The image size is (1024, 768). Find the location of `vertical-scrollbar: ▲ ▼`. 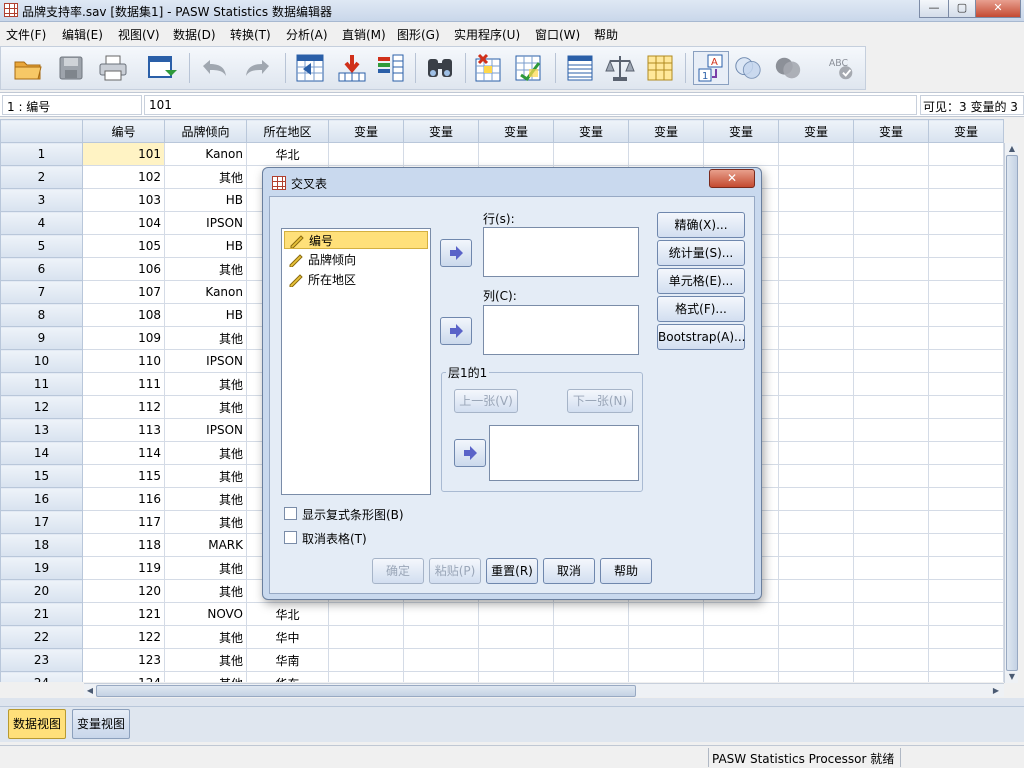

vertical-scrollbar: ▲ ▼ is located at coordinates (1011, 413).